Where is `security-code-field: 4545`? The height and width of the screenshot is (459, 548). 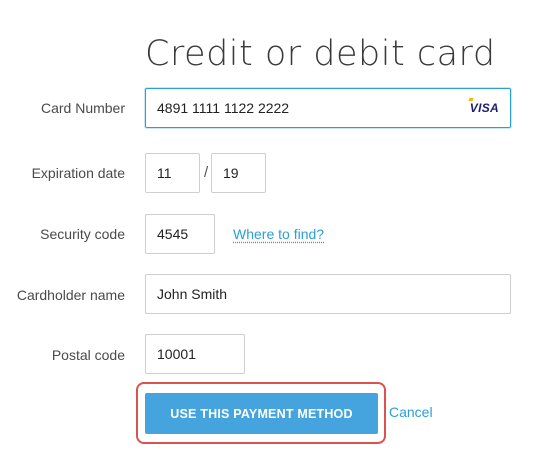
security-code-field: 4545 is located at coordinates (180, 234).